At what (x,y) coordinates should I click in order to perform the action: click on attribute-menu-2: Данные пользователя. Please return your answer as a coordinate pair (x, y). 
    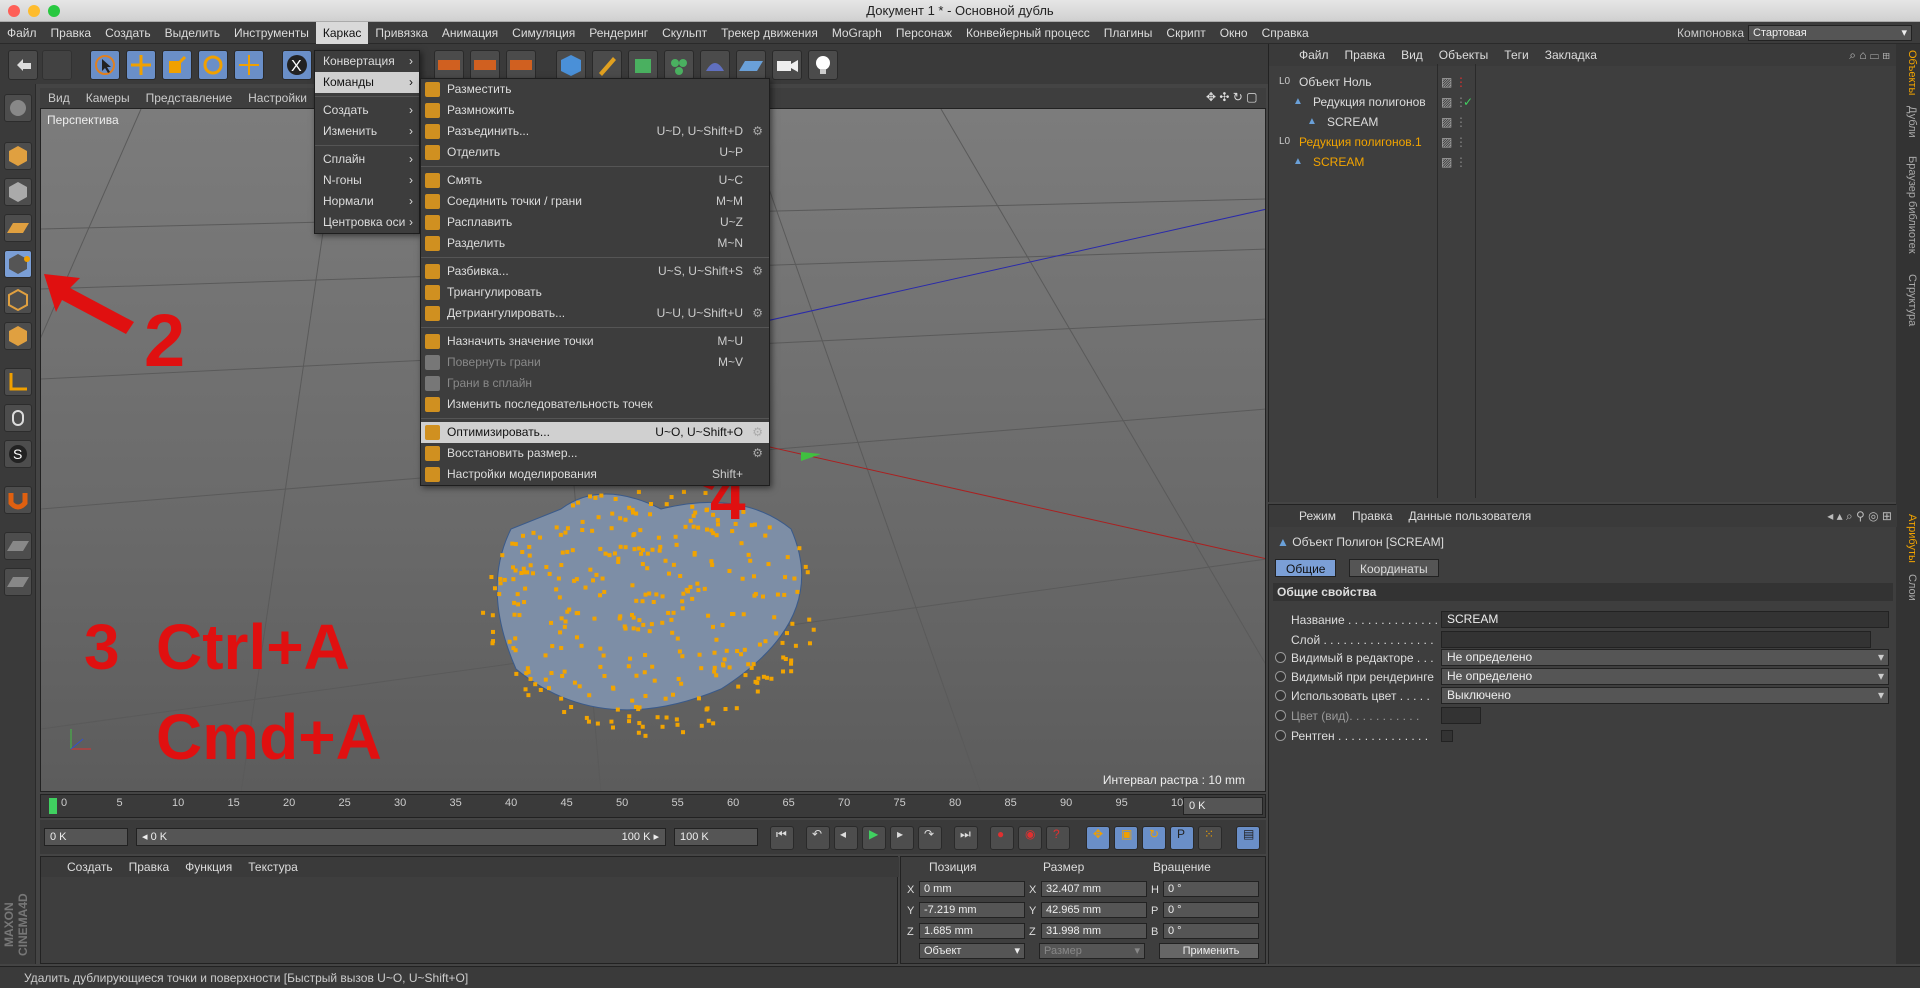
    Looking at the image, I should click on (1470, 516).